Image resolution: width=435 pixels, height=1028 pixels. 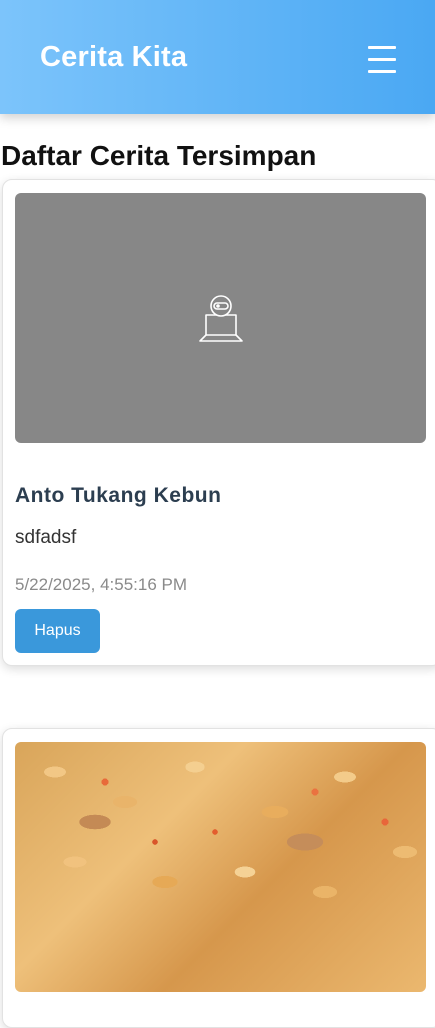 I want to click on webcam-placeholder-icon, so click(x=221, y=318).